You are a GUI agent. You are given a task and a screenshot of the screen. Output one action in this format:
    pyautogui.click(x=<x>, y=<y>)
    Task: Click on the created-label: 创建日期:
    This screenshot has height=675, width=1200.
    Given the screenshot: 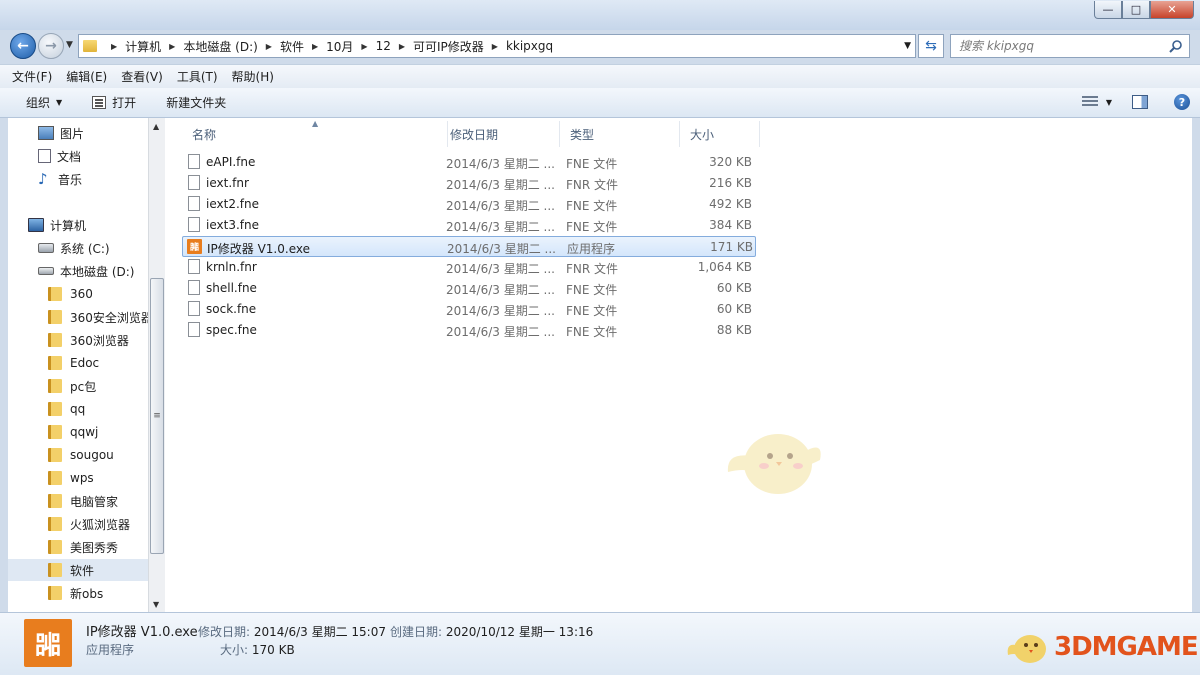 What is the action you would take?
    pyautogui.click(x=416, y=632)
    